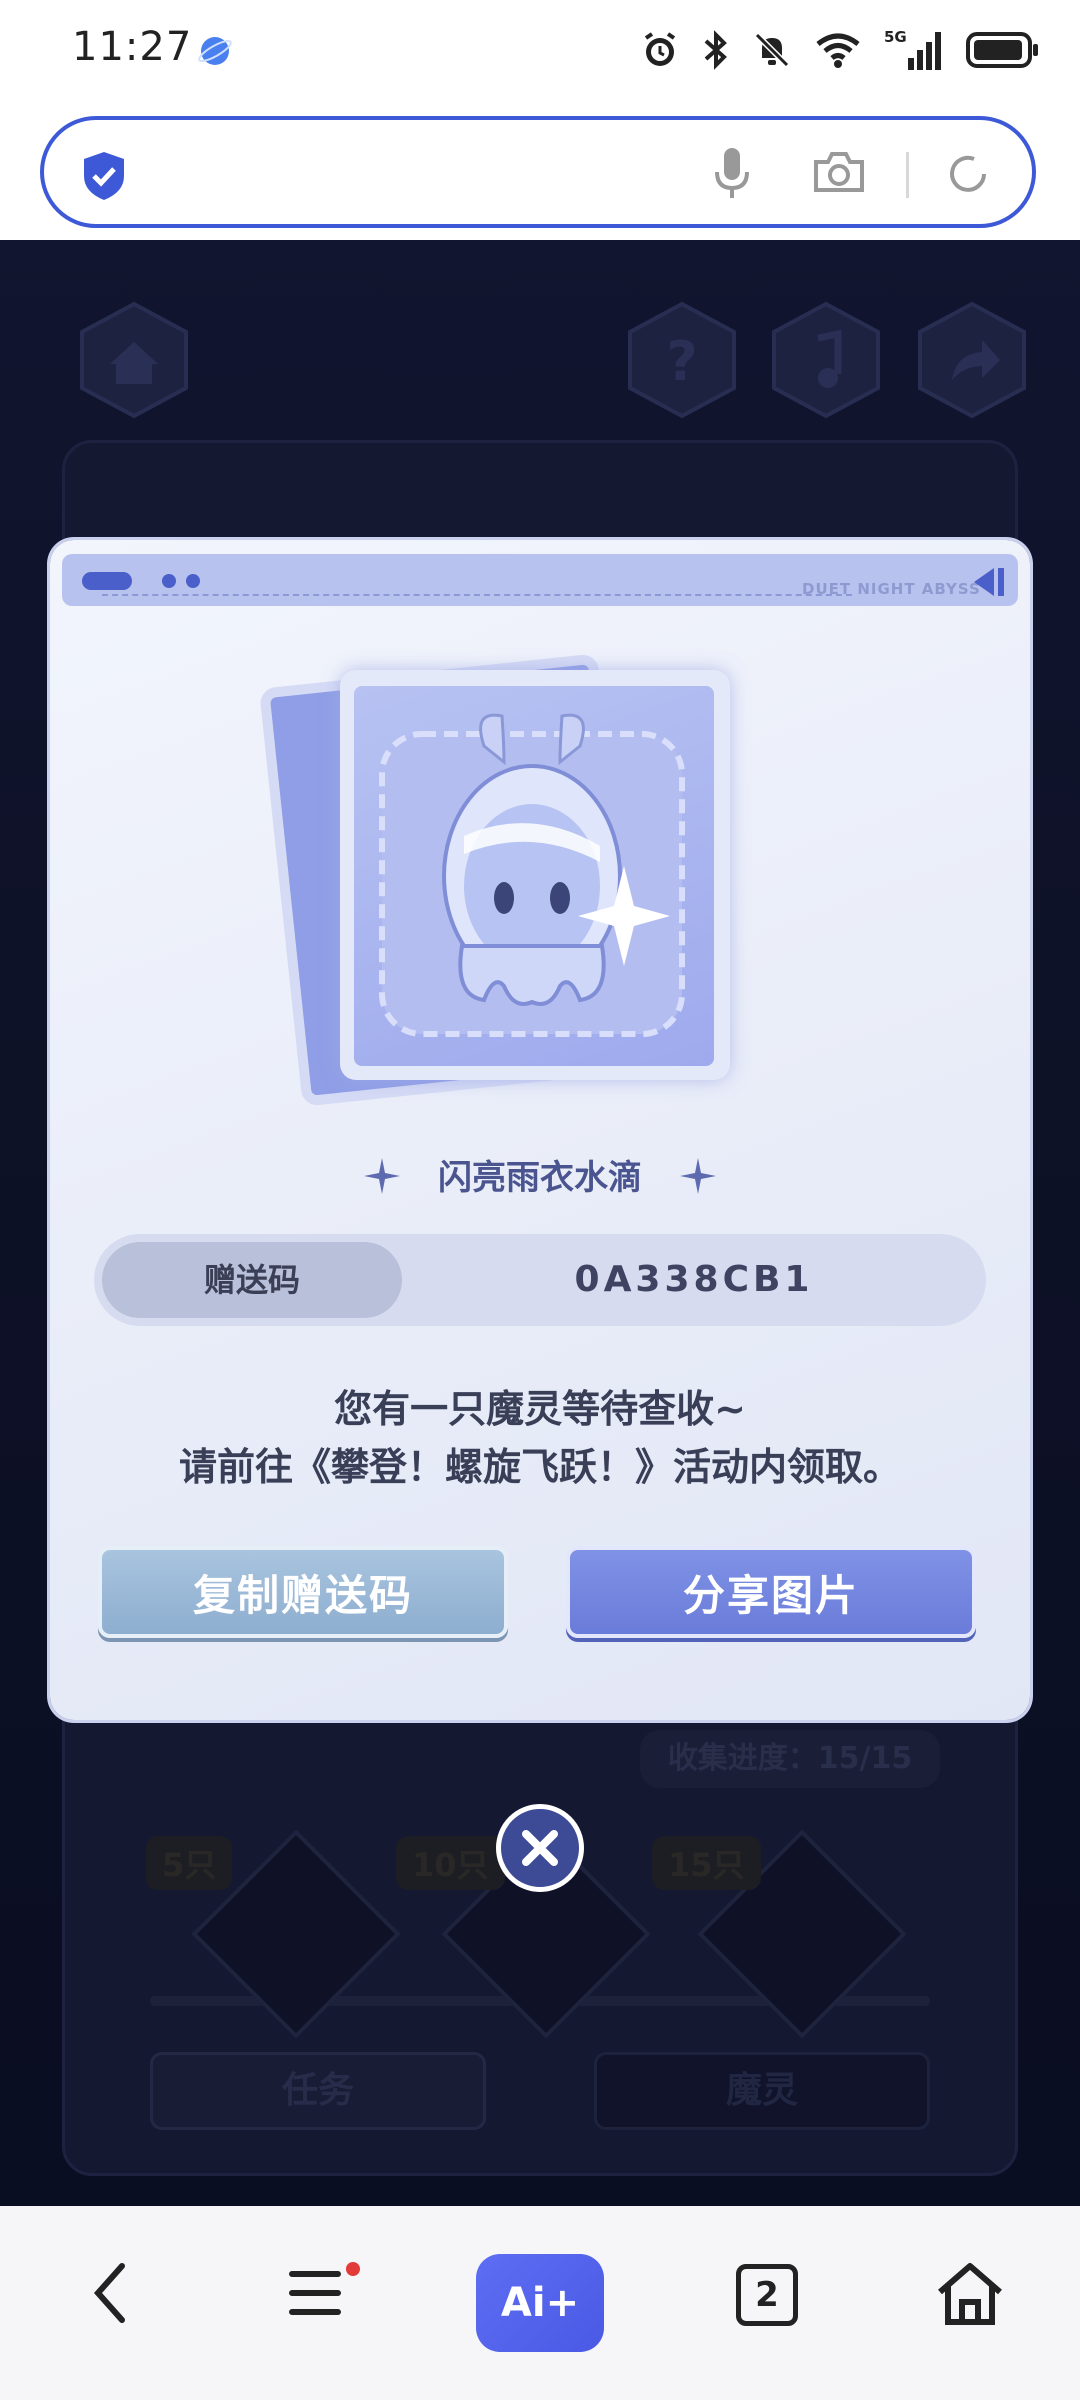 The height and width of the screenshot is (2400, 1080). Describe the element at coordinates (895, 37) in the screenshot. I see `svg-text: 5G` at that location.